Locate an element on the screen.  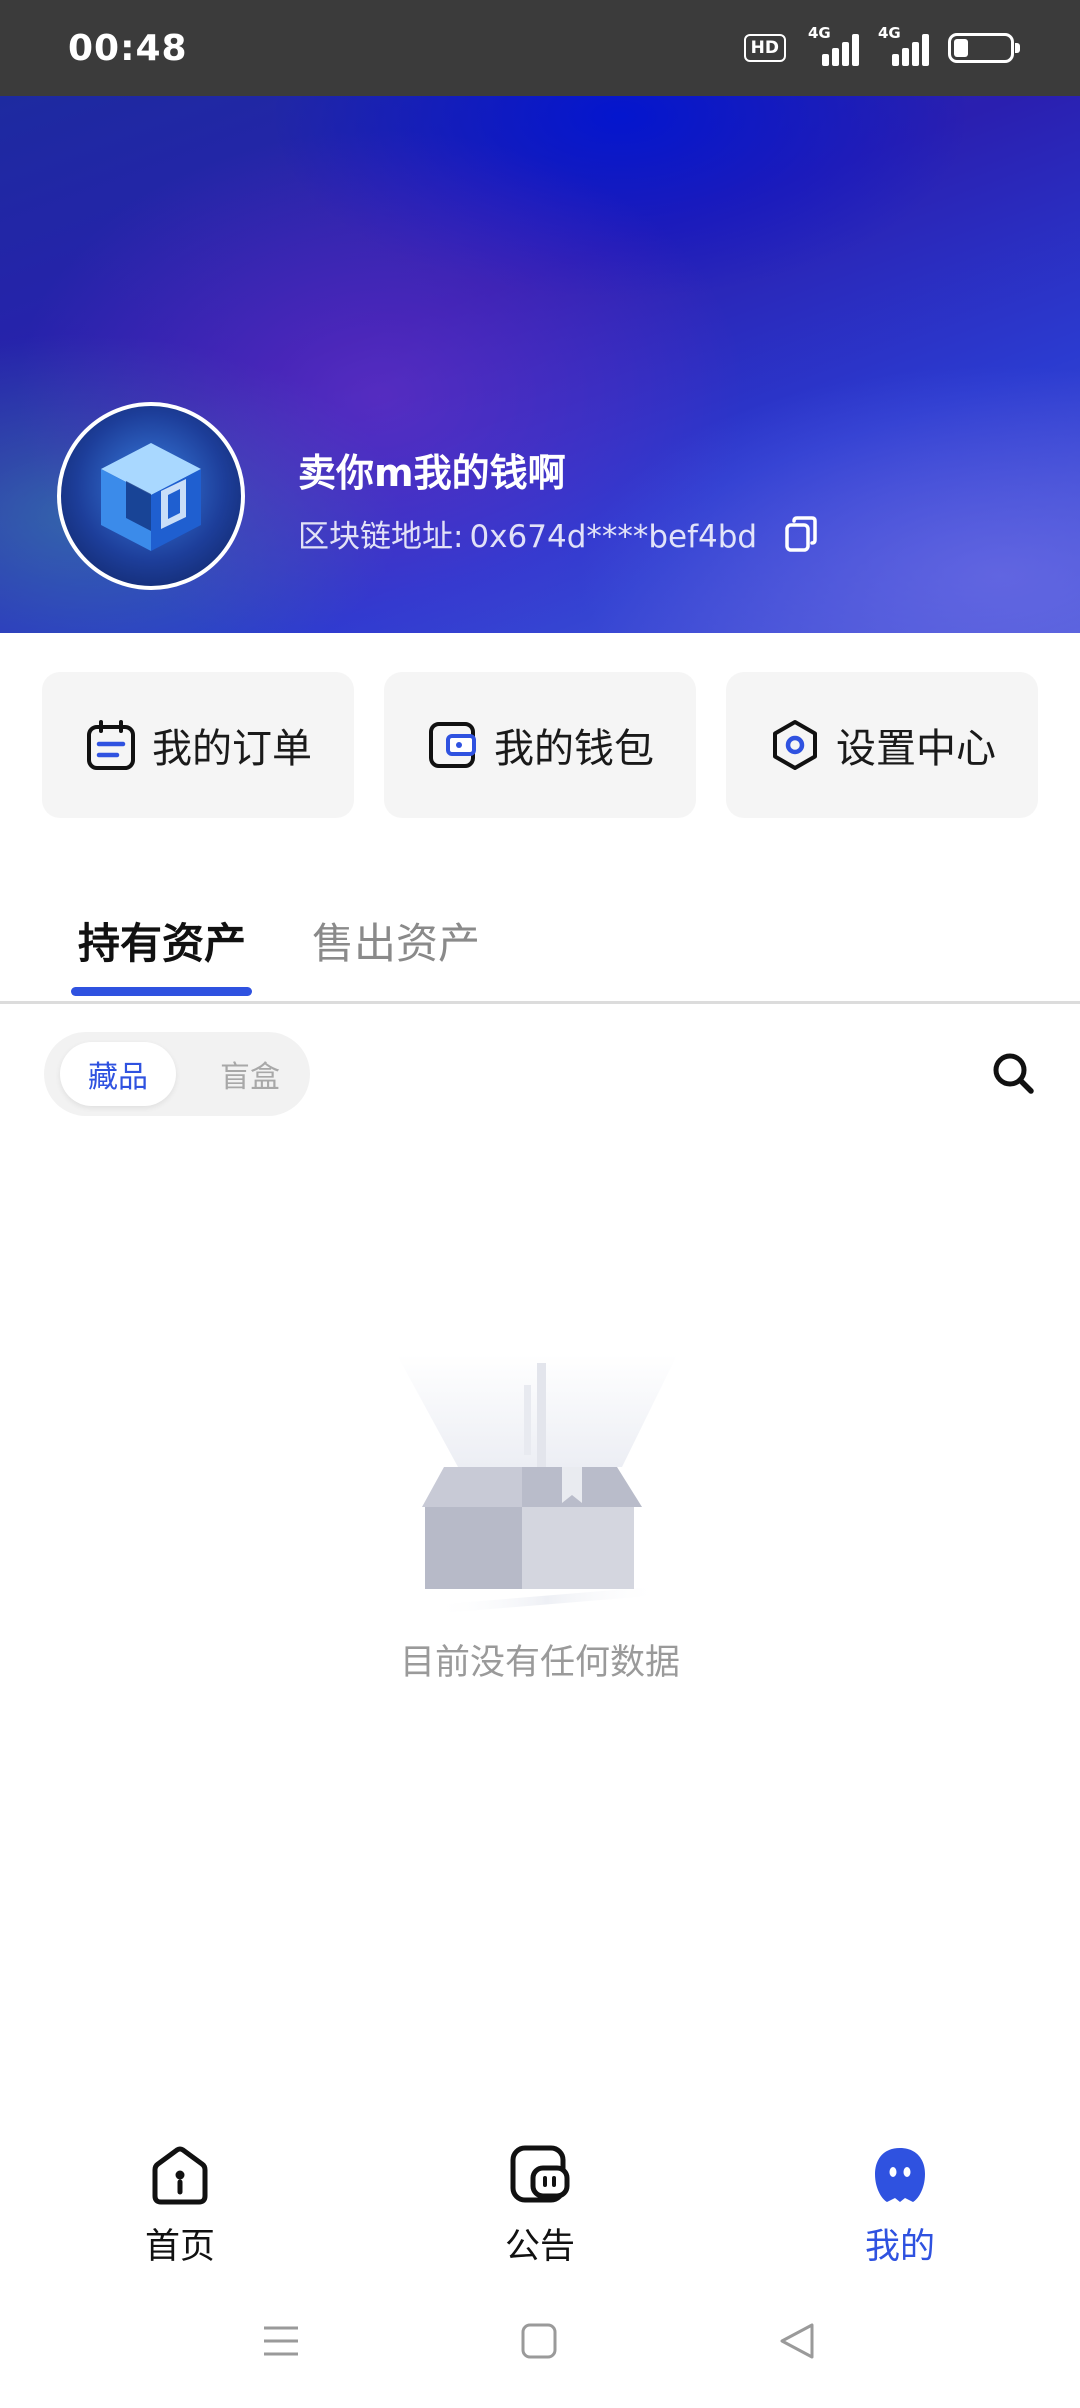
my-wallet-label: 我的钱包 is located at coordinates (574, 749).